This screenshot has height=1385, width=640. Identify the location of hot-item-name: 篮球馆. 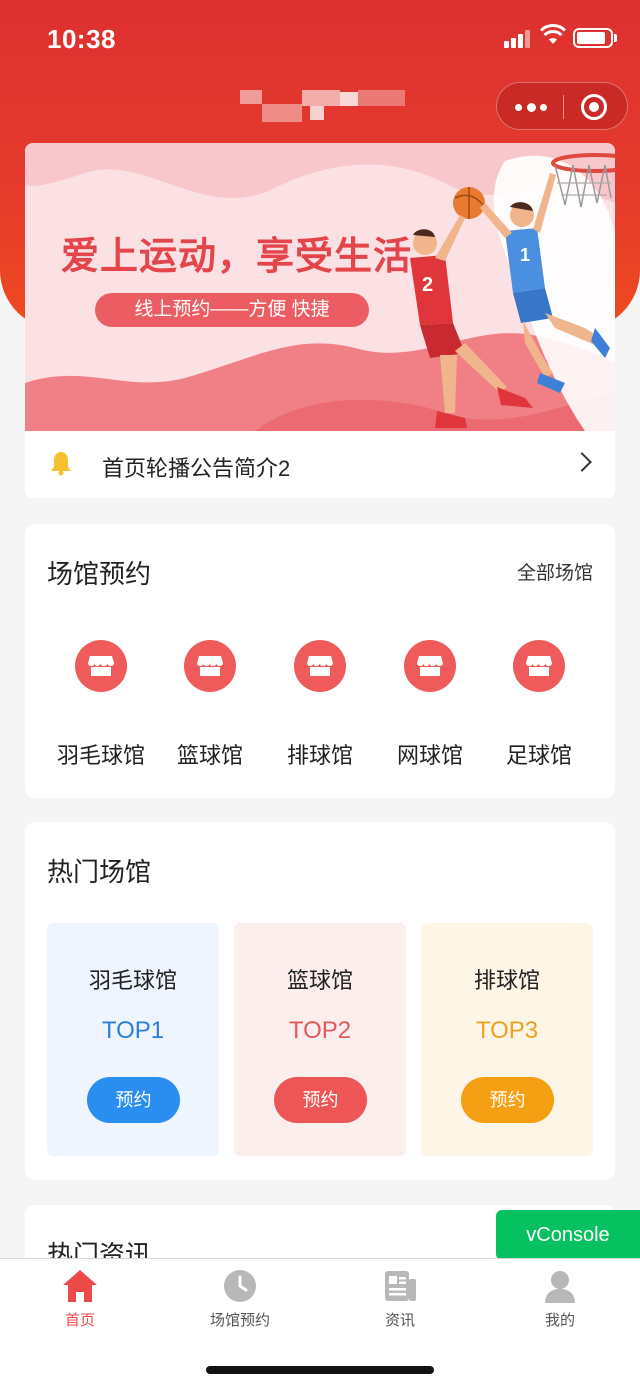
(319, 980).